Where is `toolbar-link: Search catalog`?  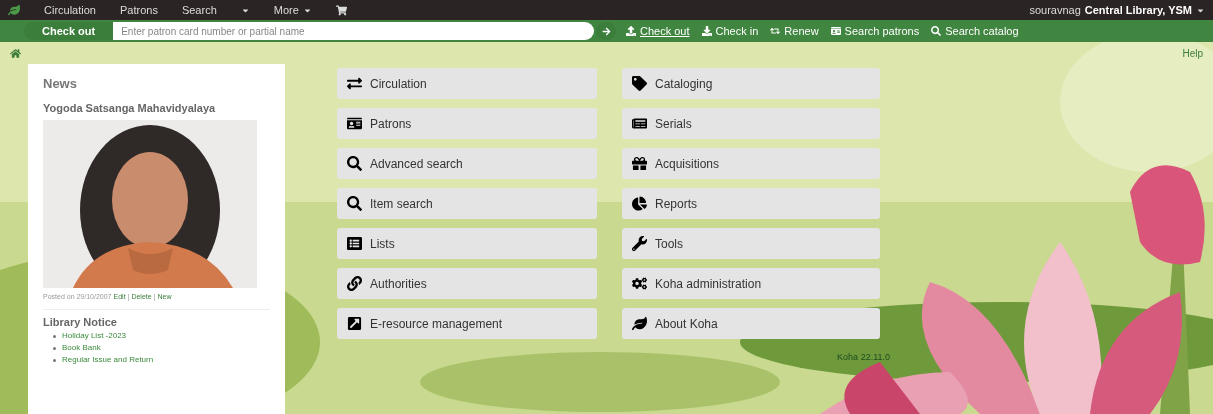
toolbar-link: Search catalog is located at coordinates (975, 31).